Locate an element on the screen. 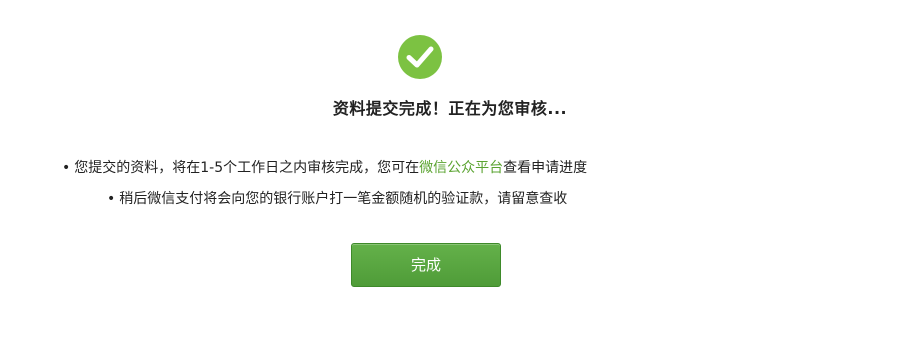  note-item: • 您提交的资料，将在1-5个工作日之内审核完成，您可在微信公众平台查看申请进度 is located at coordinates (324, 168).